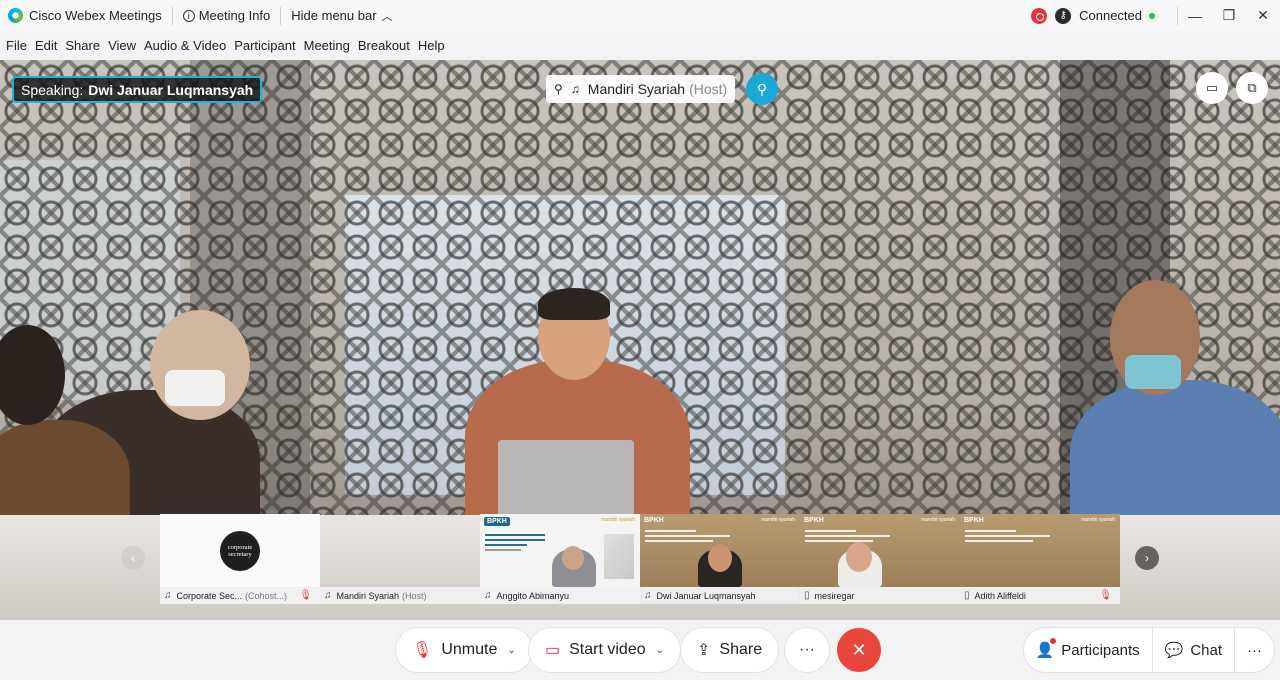 The width and height of the screenshot is (1280, 680). What do you see at coordinates (607, 649) in the screenshot?
I see `start-video-label: Start video` at bounding box center [607, 649].